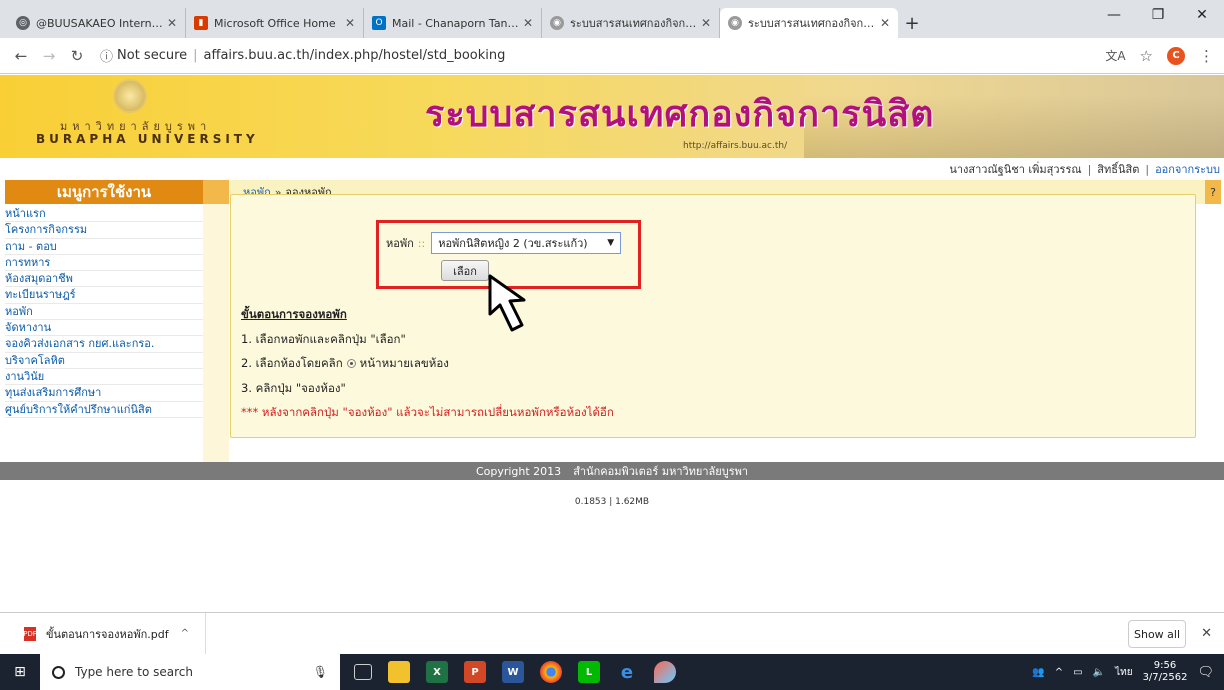 This screenshot has height=690, width=1224. I want to click on clock-date: 3/7/2562, so click(1165, 677).